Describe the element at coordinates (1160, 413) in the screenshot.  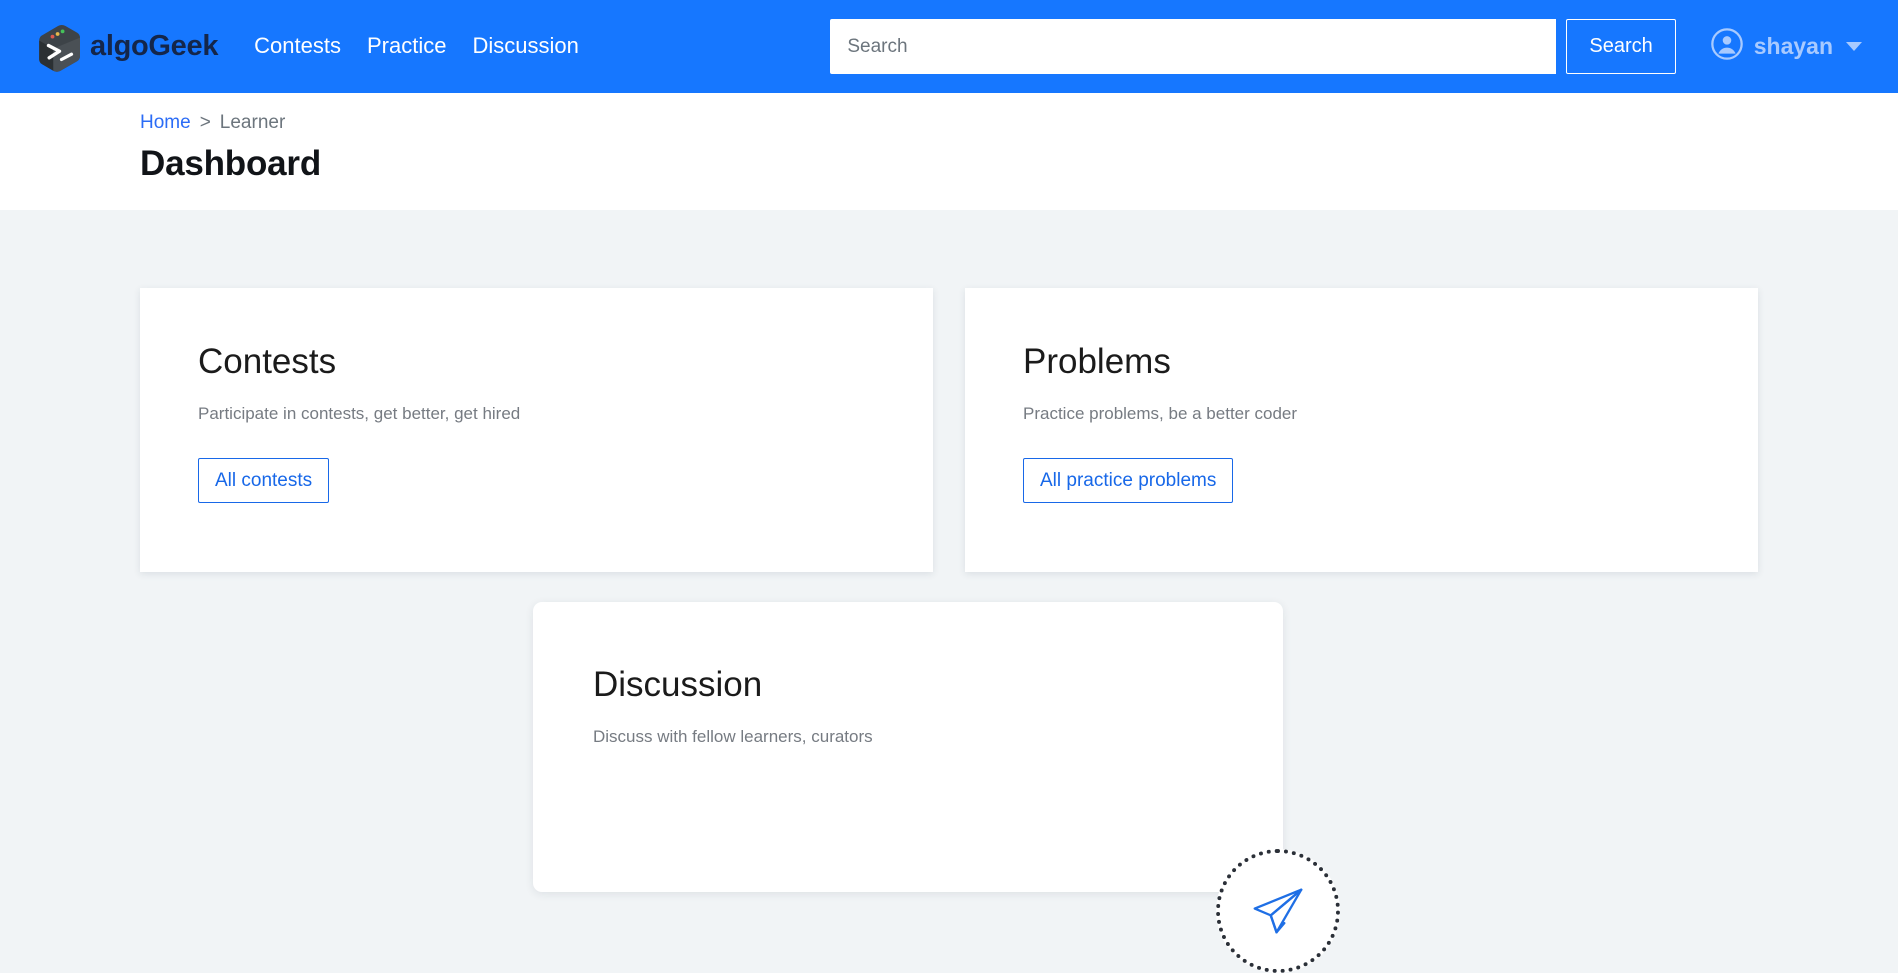
I see `problems-card-description: Practice problems, be a better coder` at that location.